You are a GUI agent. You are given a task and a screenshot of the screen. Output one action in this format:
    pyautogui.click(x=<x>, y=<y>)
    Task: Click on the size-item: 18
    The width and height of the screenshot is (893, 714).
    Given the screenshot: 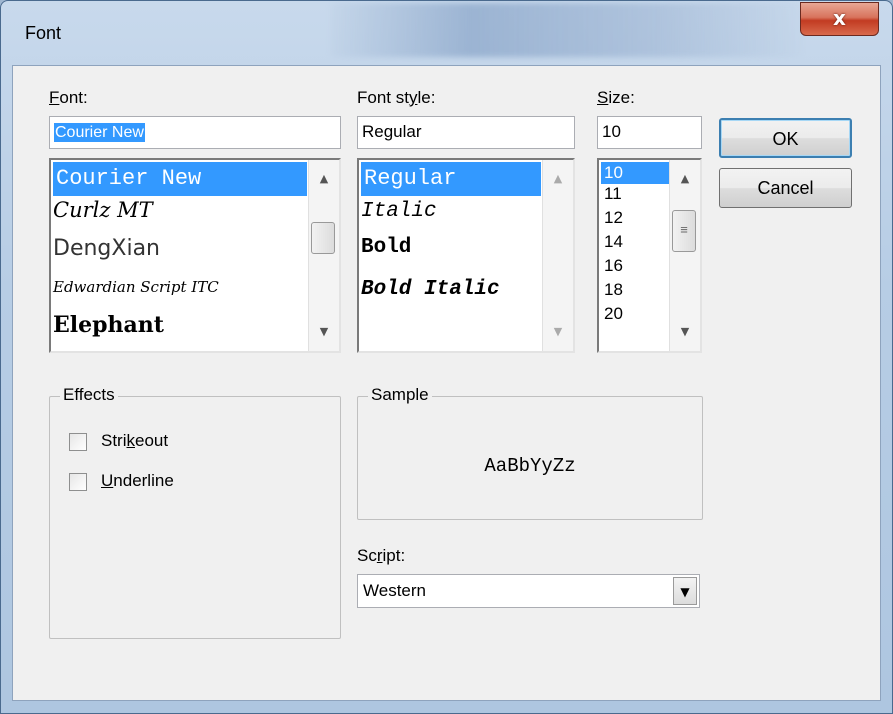 What is the action you would take?
    pyautogui.click(x=612, y=290)
    